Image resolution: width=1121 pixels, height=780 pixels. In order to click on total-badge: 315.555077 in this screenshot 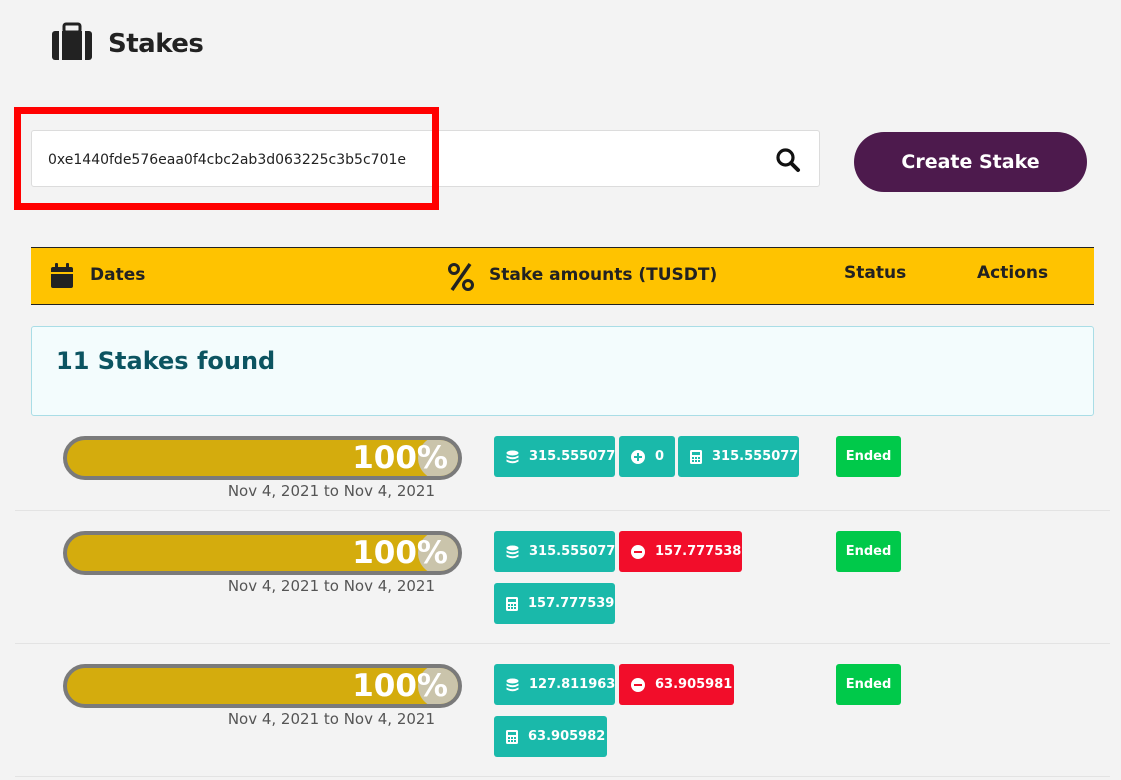, I will do `click(738, 456)`.